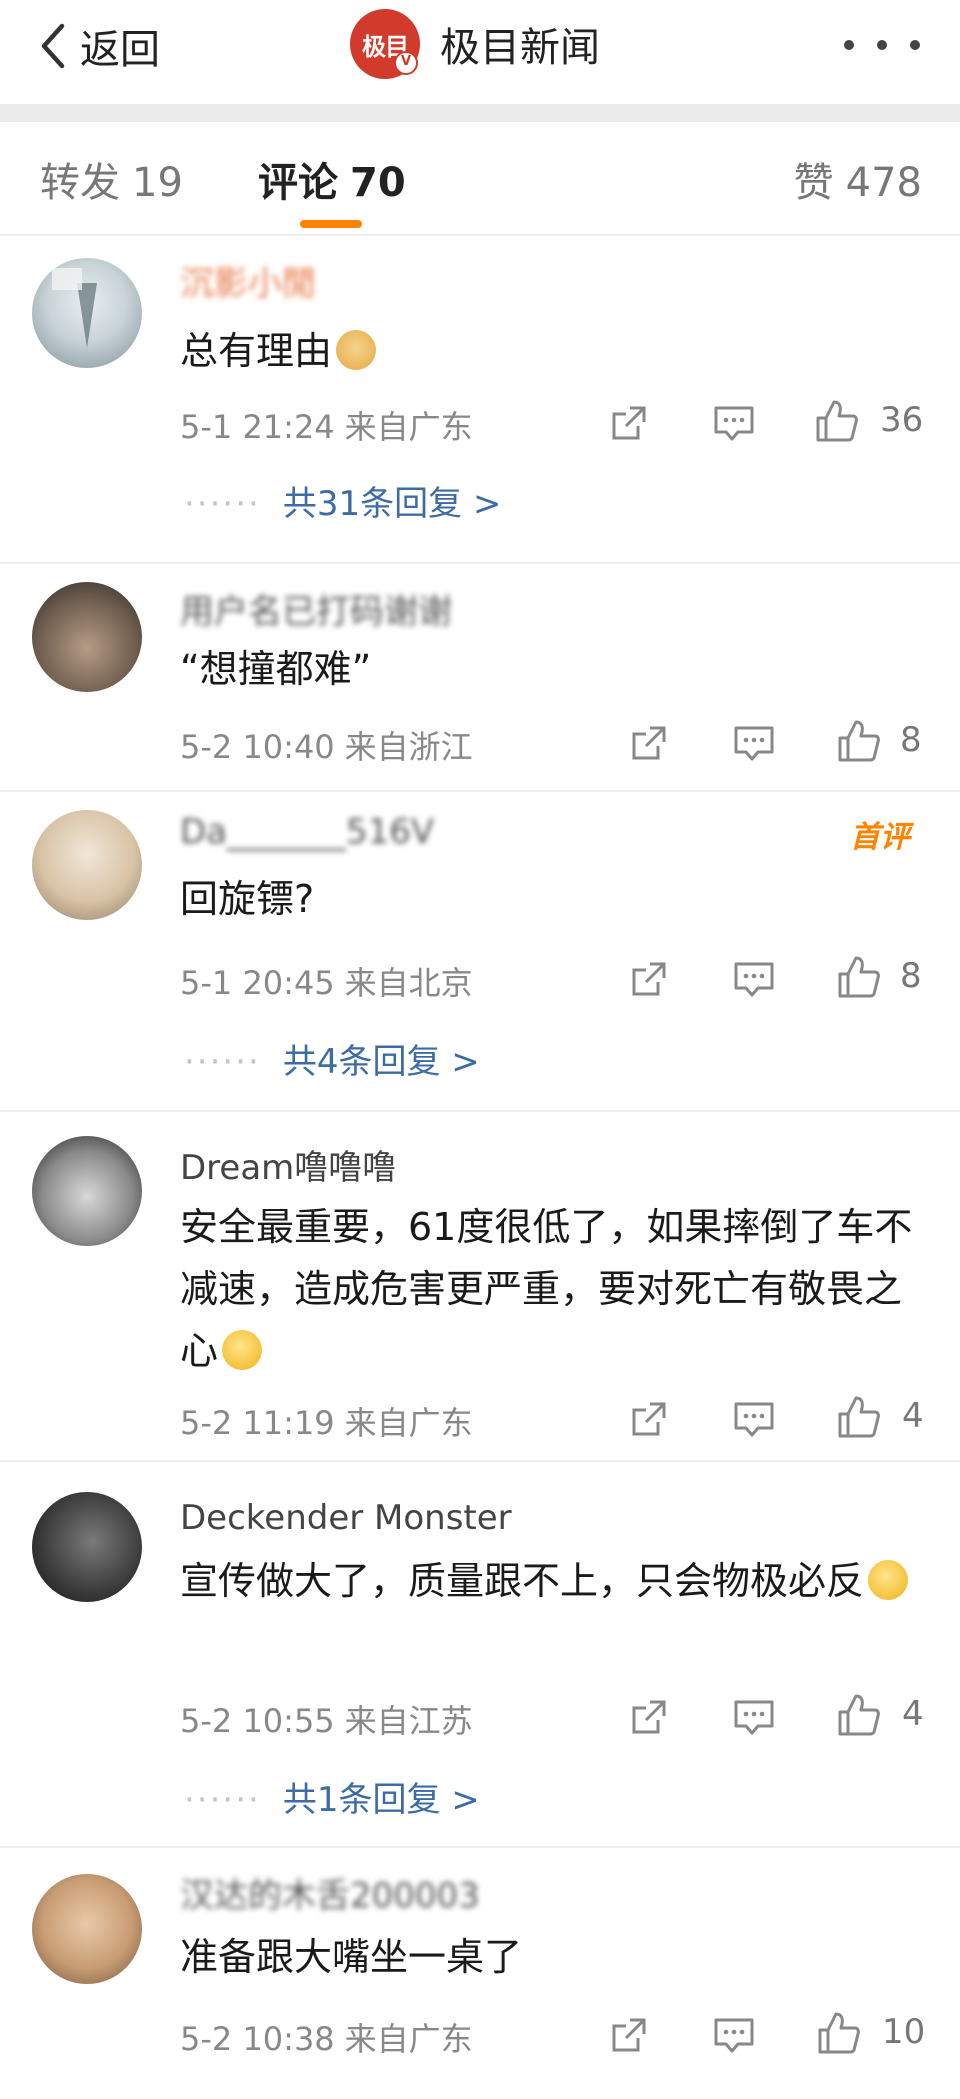  I want to click on comment-date: 5-2 10:38, so click(257, 2039).